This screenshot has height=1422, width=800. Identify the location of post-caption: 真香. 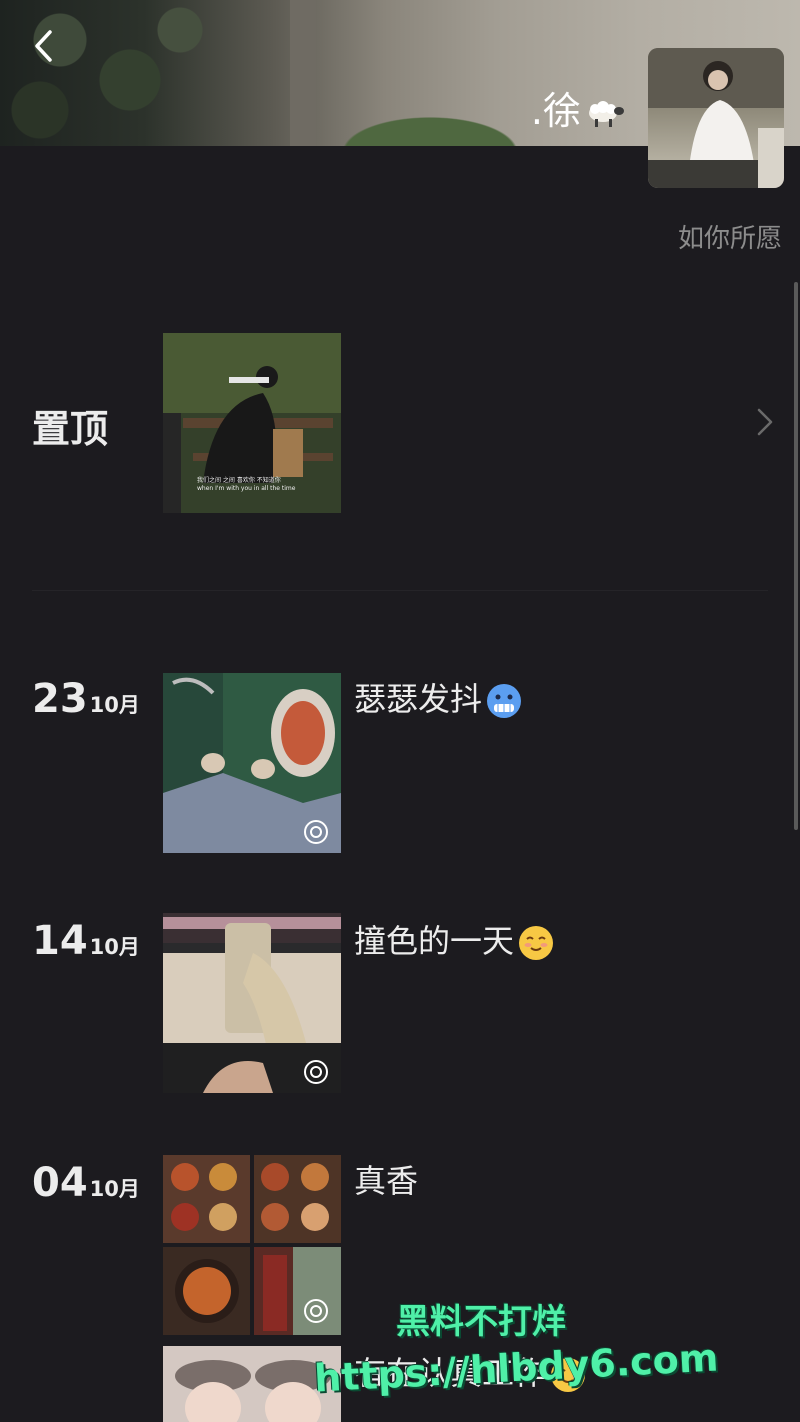
(386, 1181).